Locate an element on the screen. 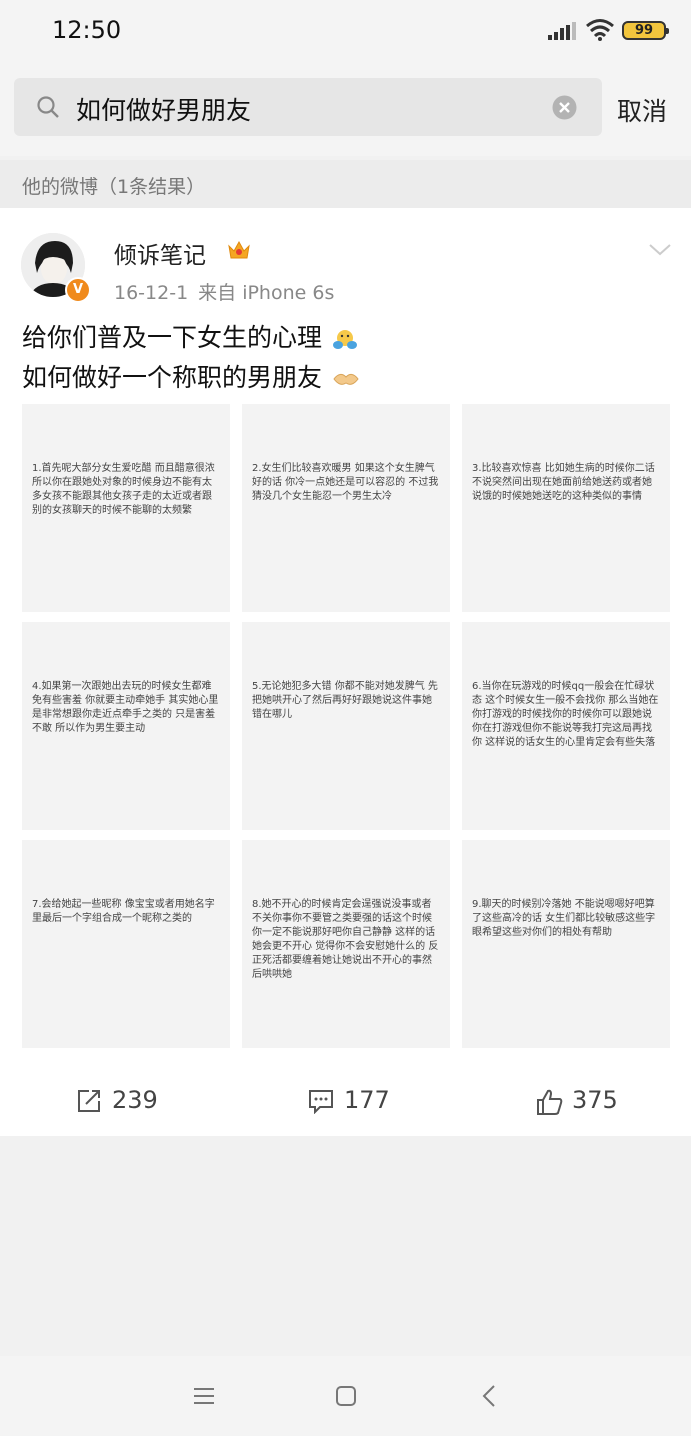  emoji-hands-icon is located at coordinates (344, 339).